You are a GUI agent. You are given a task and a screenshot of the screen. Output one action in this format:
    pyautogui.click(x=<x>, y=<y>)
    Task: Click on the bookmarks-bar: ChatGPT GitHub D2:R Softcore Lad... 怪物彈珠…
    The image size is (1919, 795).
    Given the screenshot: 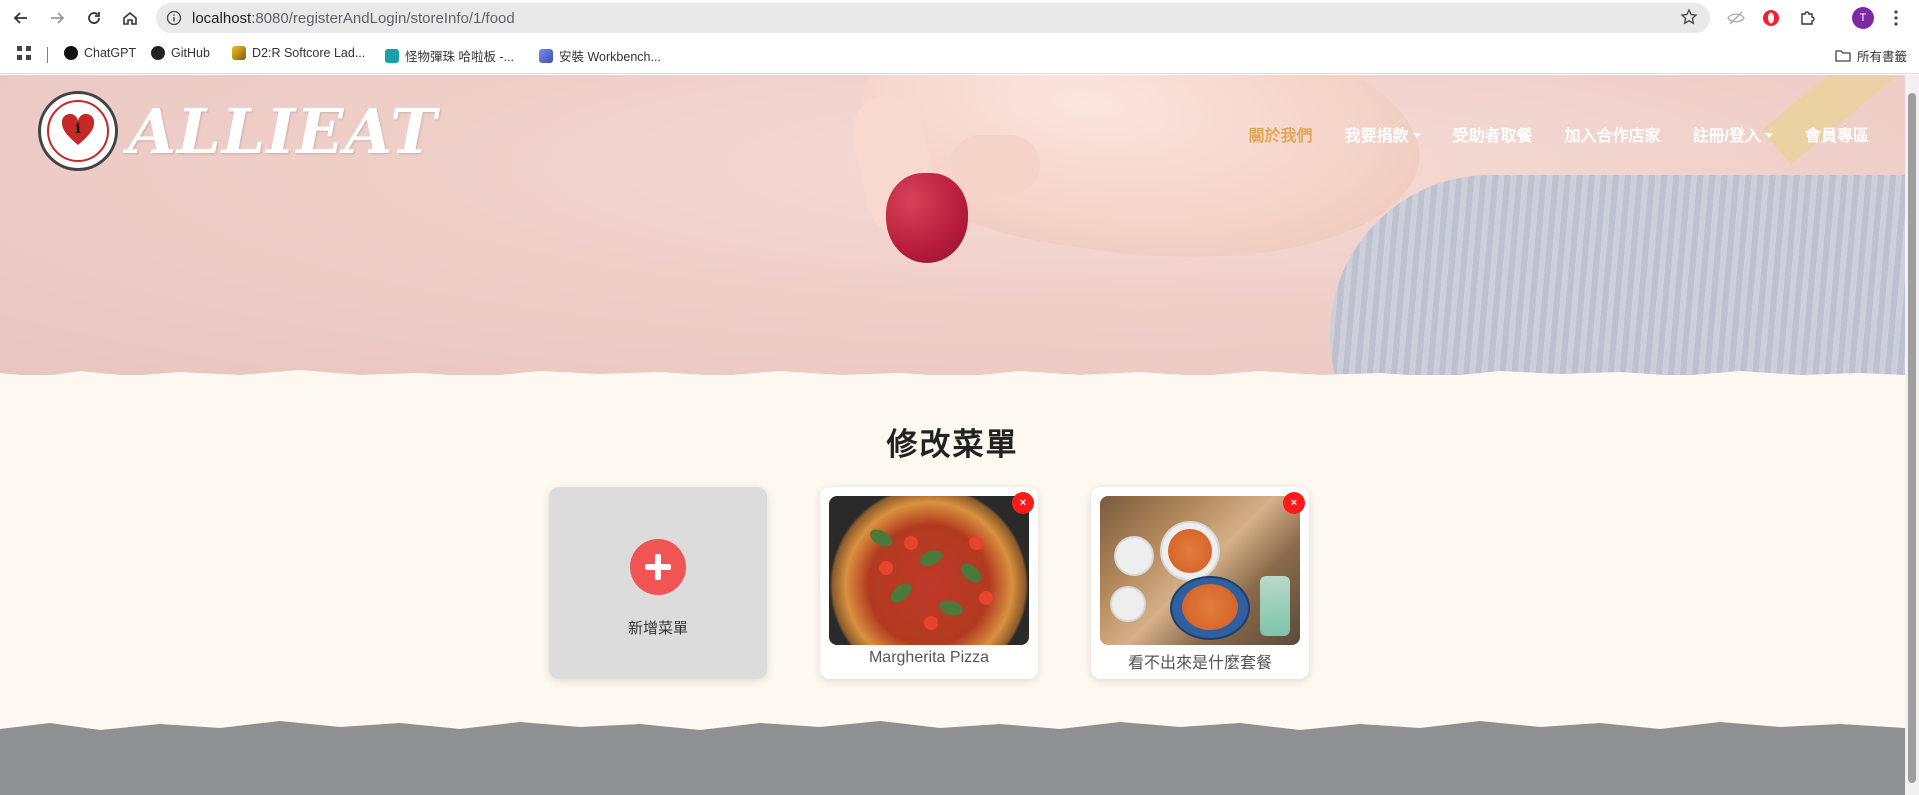 What is the action you would take?
    pyautogui.click(x=959, y=55)
    